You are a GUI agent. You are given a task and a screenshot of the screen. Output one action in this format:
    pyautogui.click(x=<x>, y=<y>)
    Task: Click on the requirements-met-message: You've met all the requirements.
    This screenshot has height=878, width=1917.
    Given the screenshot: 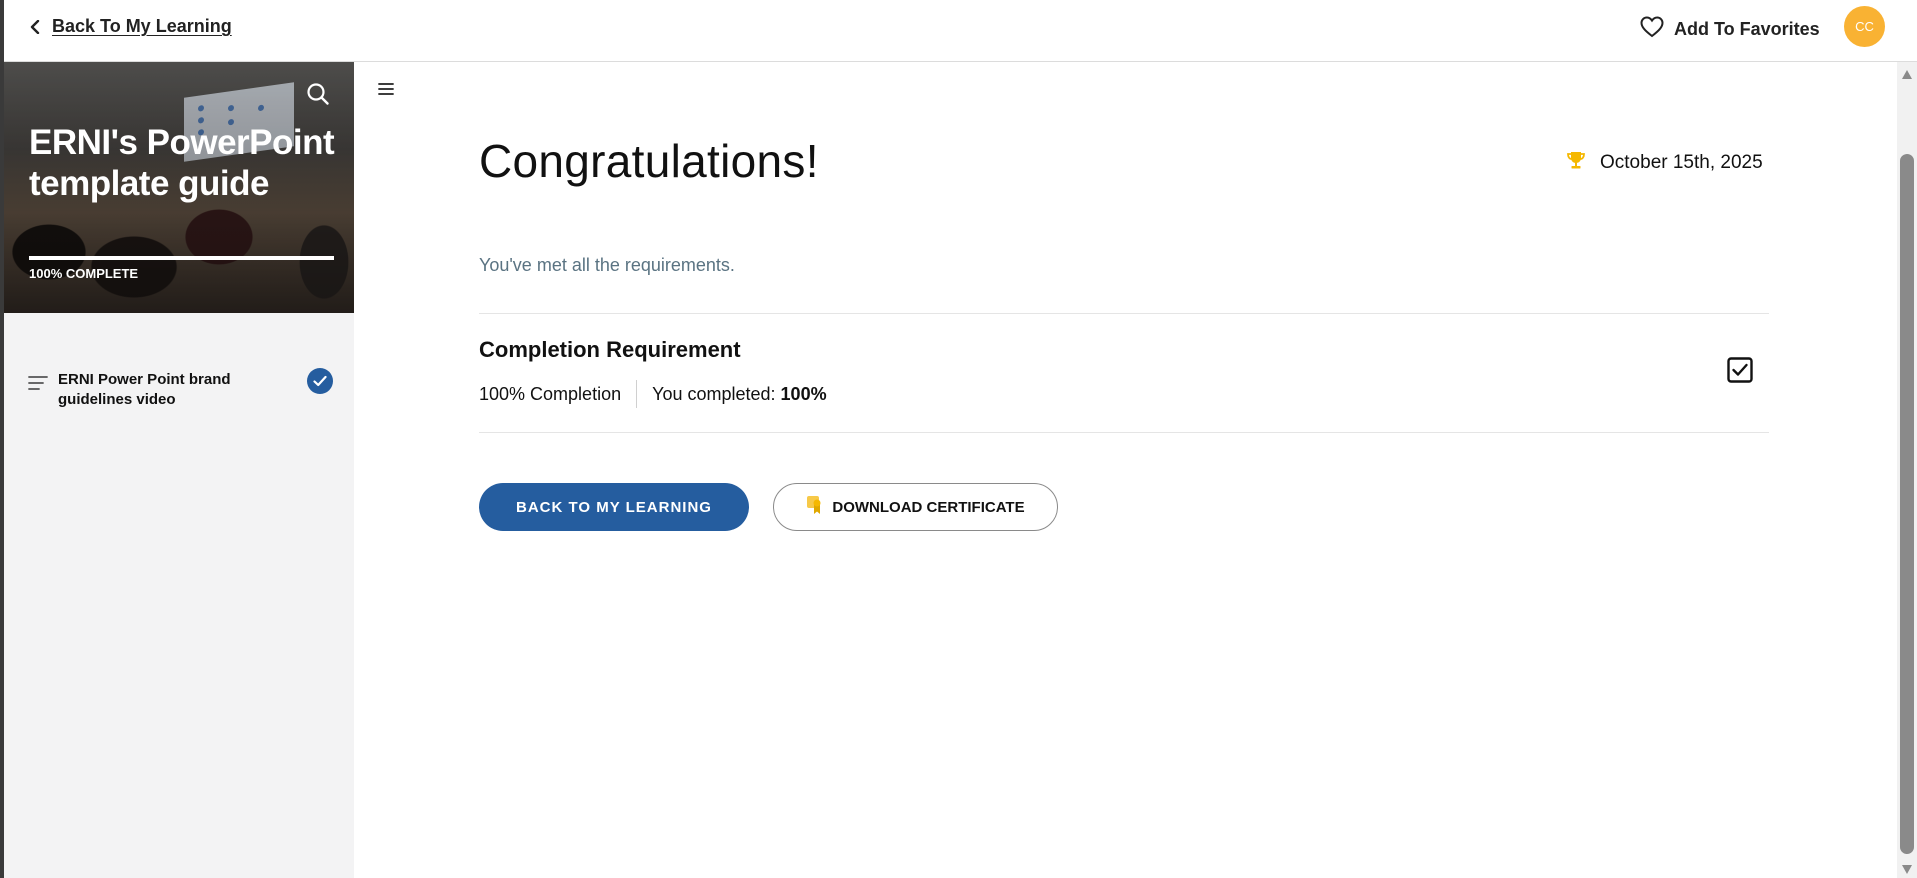 What is the action you would take?
    pyautogui.click(x=607, y=265)
    